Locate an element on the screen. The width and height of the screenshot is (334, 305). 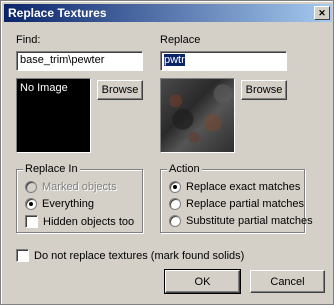
find-browse-button: Browse is located at coordinates (120, 90).